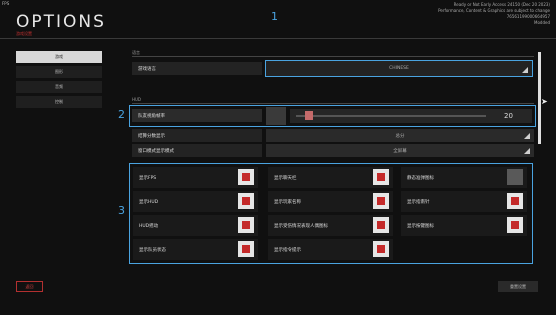 The width and height of the screenshot is (556, 315). What do you see at coordinates (287, 250) in the screenshot?
I see `toggle-label: 显示指令提示` at bounding box center [287, 250].